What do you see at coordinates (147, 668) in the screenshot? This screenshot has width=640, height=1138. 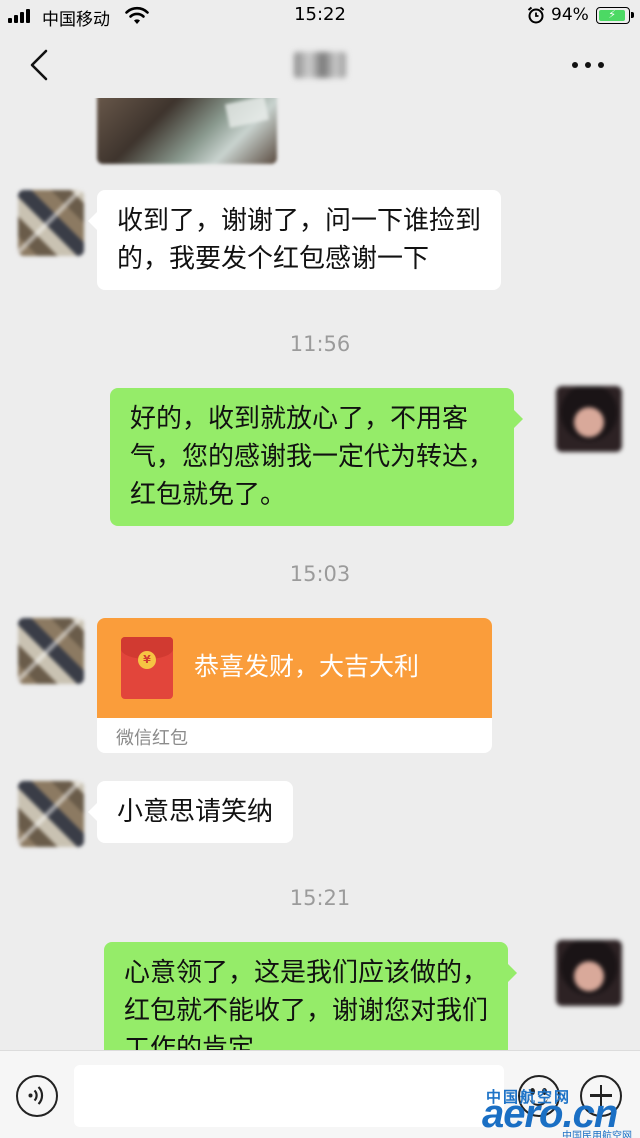 I see `red-envelope-icon: ¥` at bounding box center [147, 668].